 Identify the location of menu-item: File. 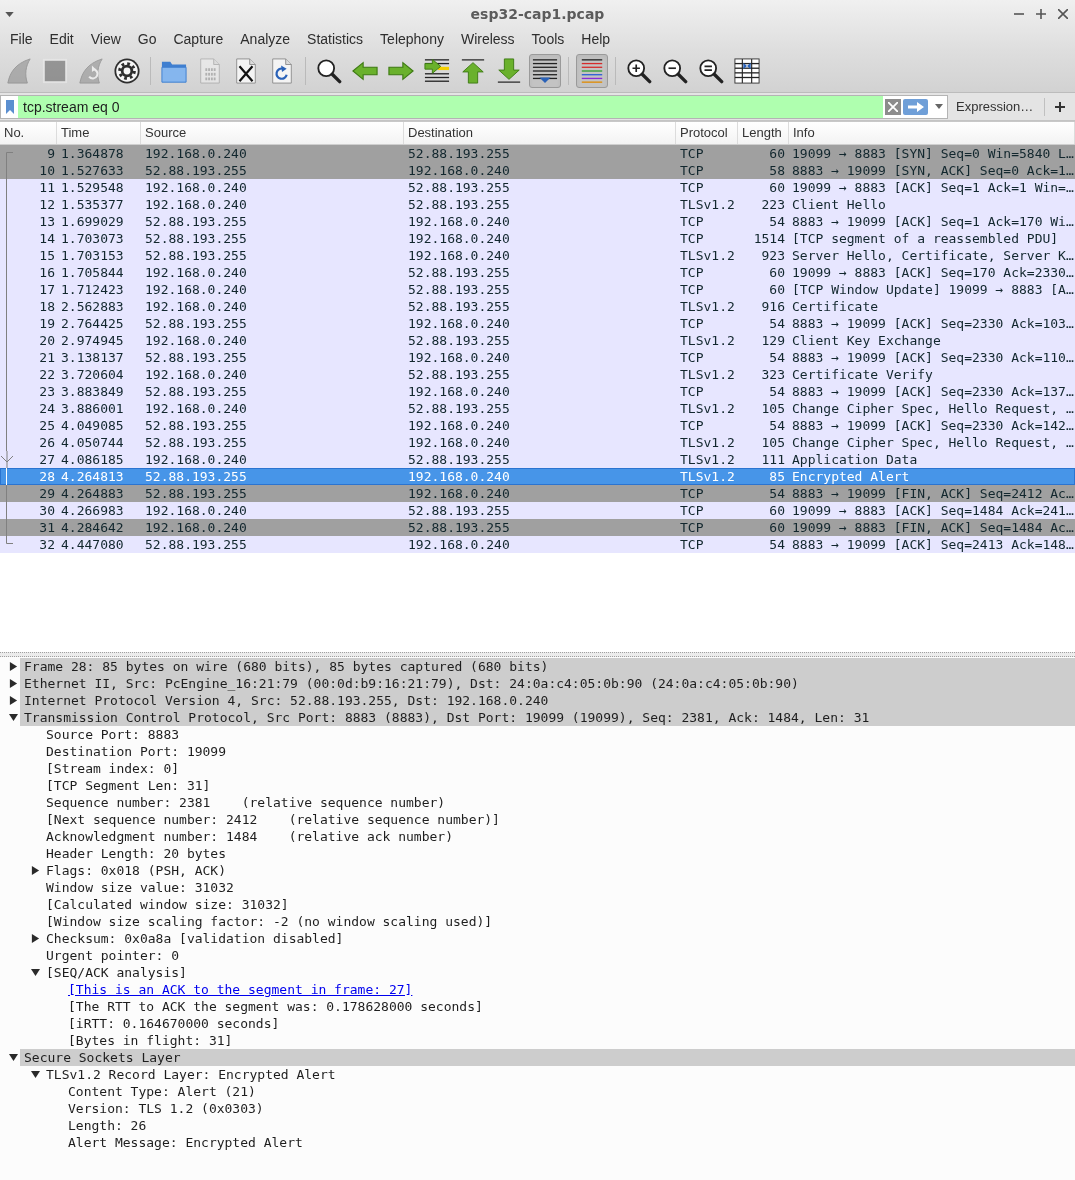
(21, 39).